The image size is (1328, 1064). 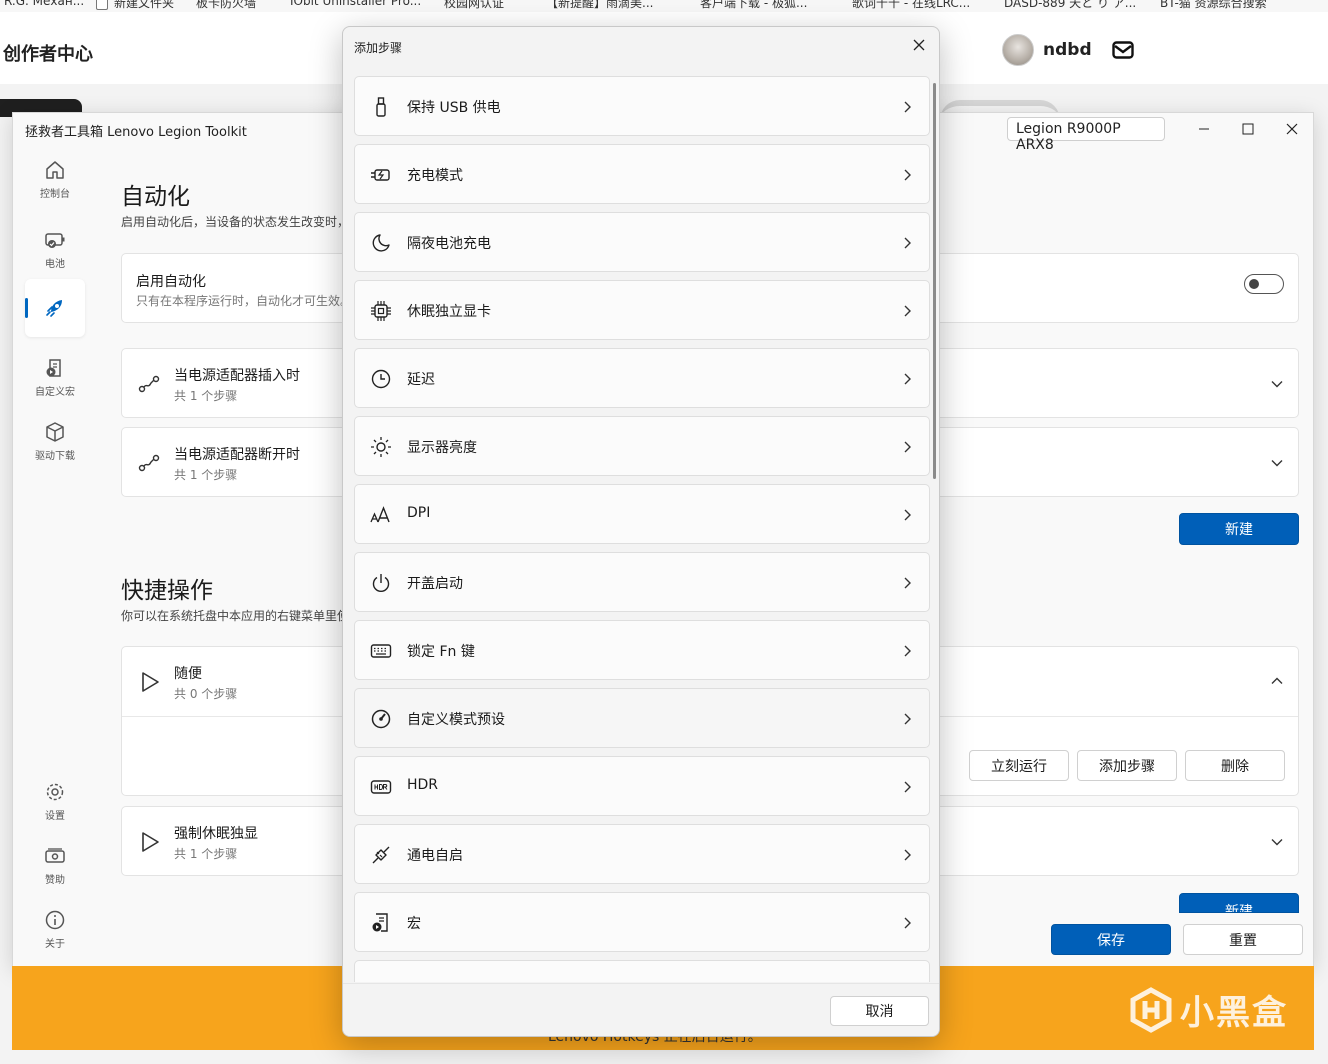 I want to click on usb-icon, so click(x=381, y=107).